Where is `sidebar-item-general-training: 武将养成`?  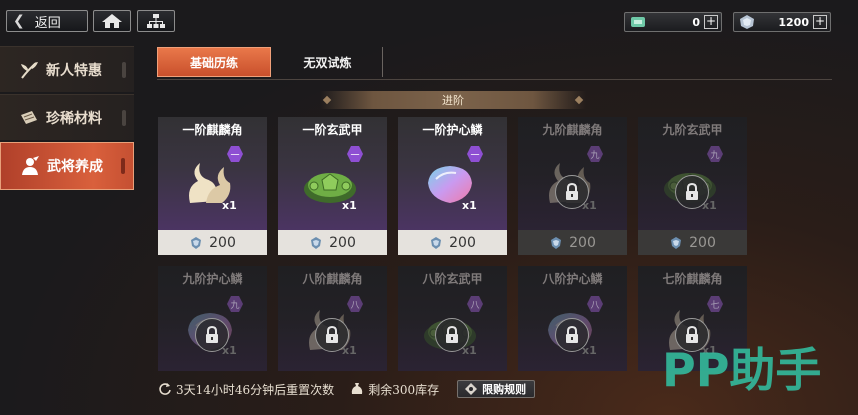 sidebar-item-general-training: 武将养成 is located at coordinates (67, 166).